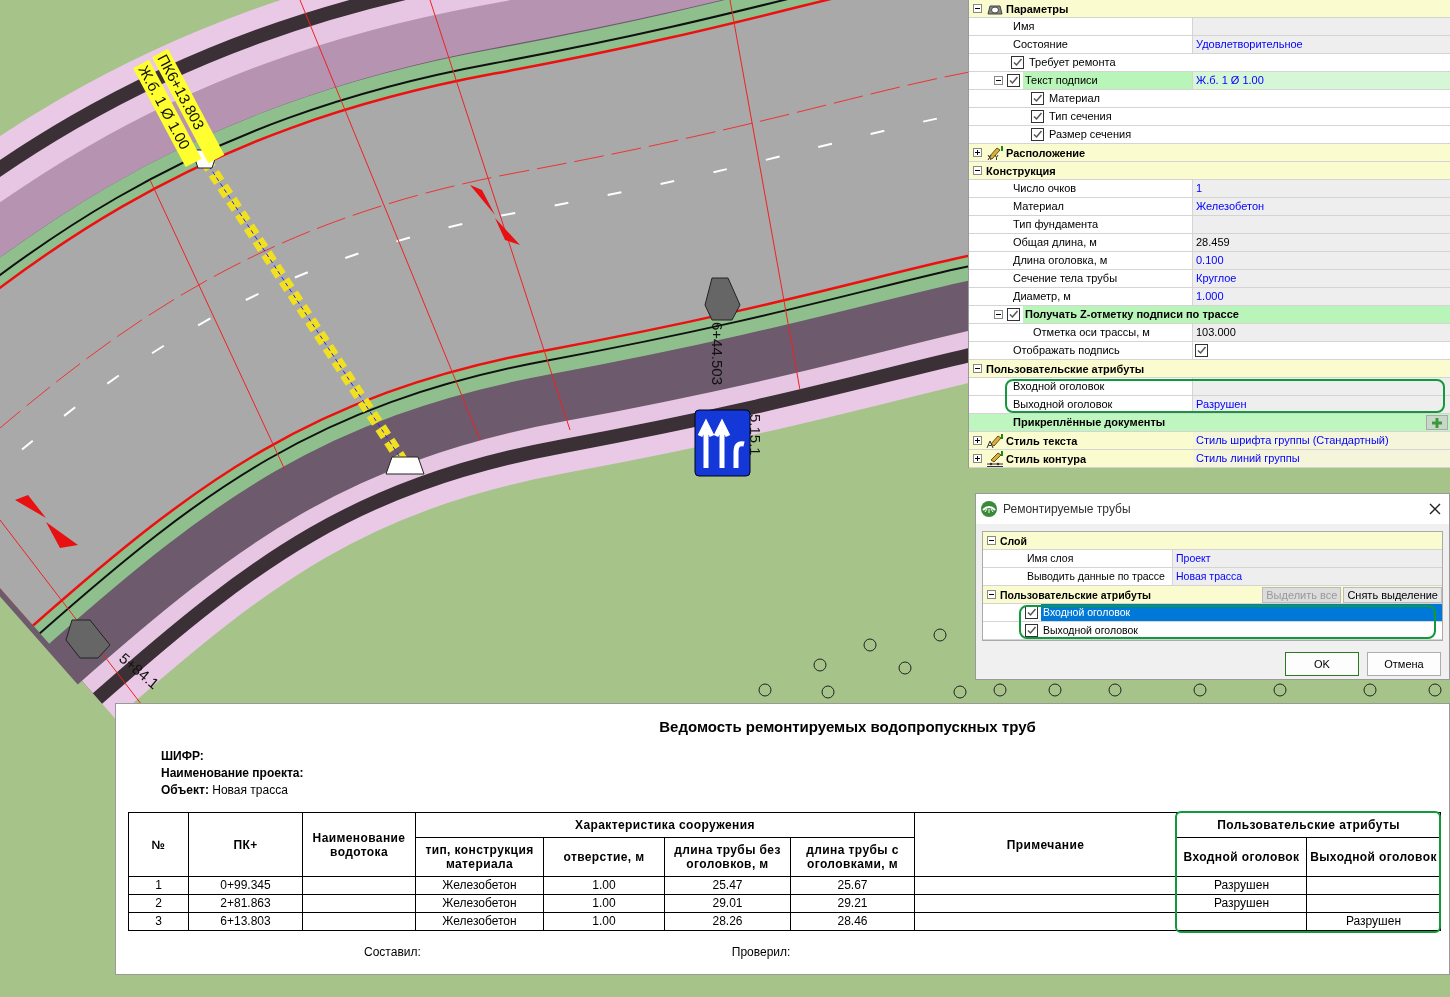  Describe the element at coordinates (183, 756) in the screenshot. I see `meta-line: ШИФР:` at that location.